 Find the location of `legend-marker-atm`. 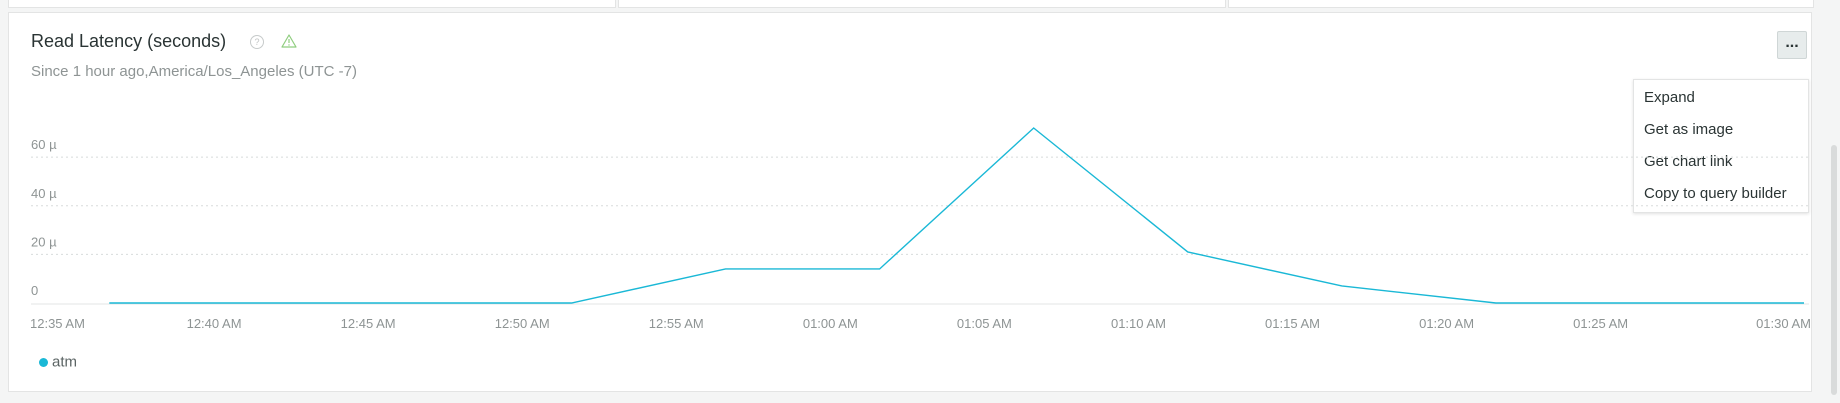

legend-marker-atm is located at coordinates (43, 362).